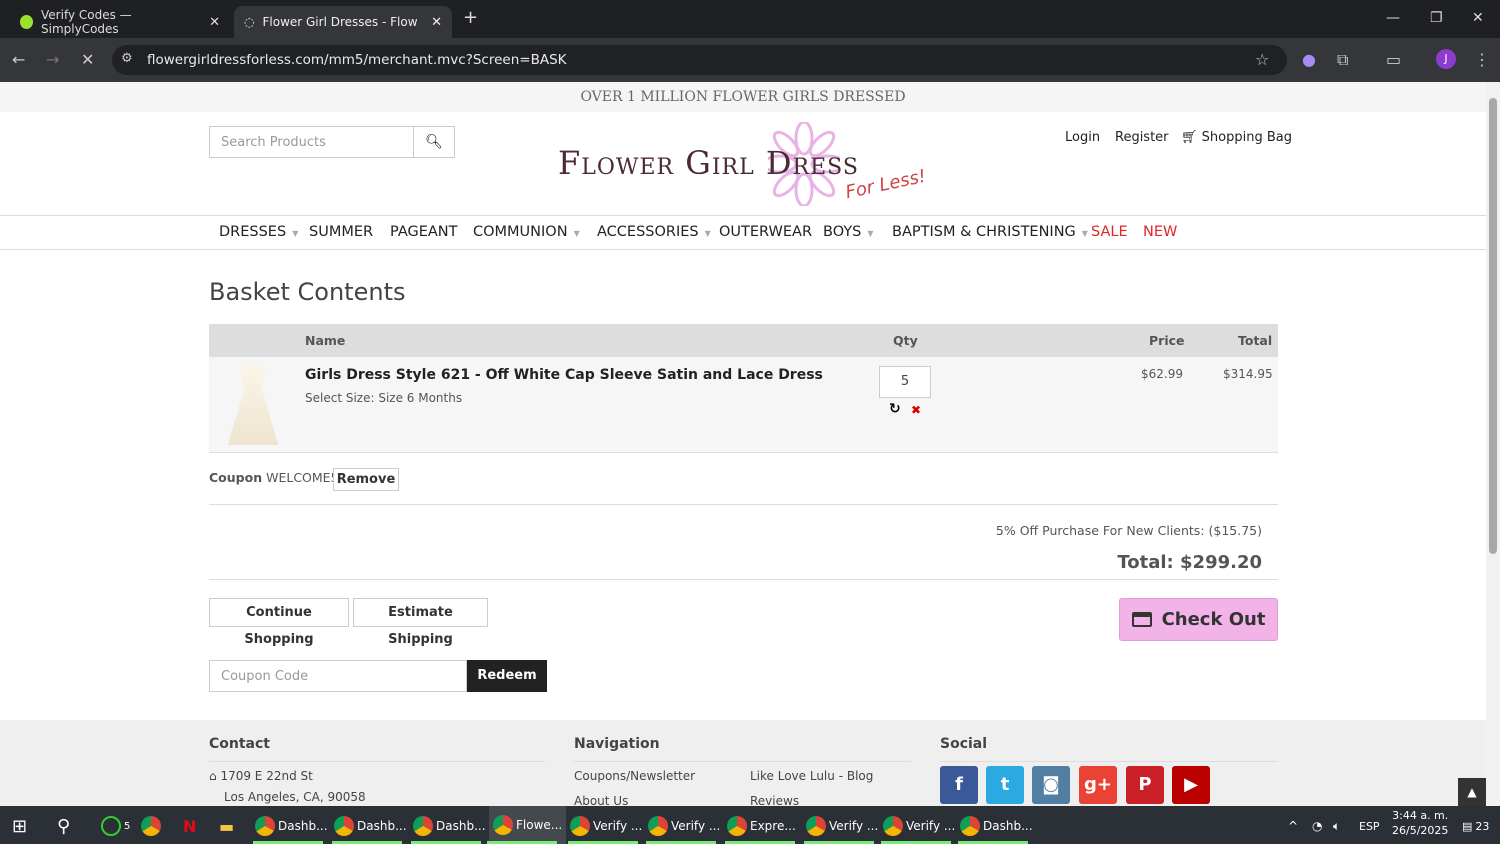 The width and height of the screenshot is (1500, 844). What do you see at coordinates (1255, 340) in the screenshot?
I see `col-total: Total` at bounding box center [1255, 340].